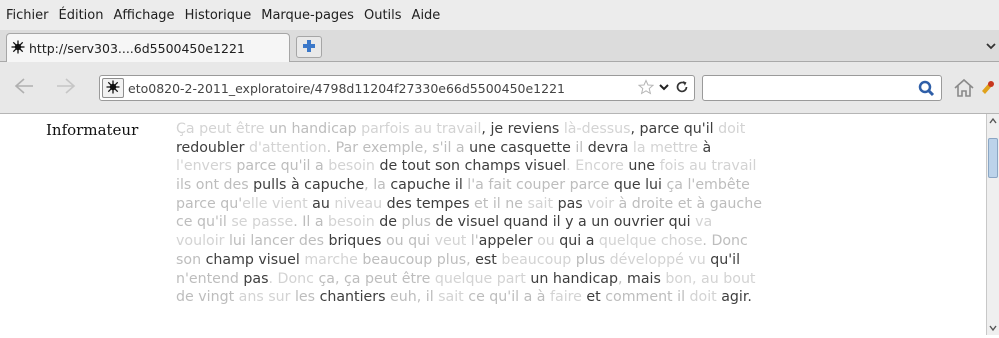  What do you see at coordinates (277, 203) in the screenshot?
I see `transcript-word-segment: elle vient` at bounding box center [277, 203].